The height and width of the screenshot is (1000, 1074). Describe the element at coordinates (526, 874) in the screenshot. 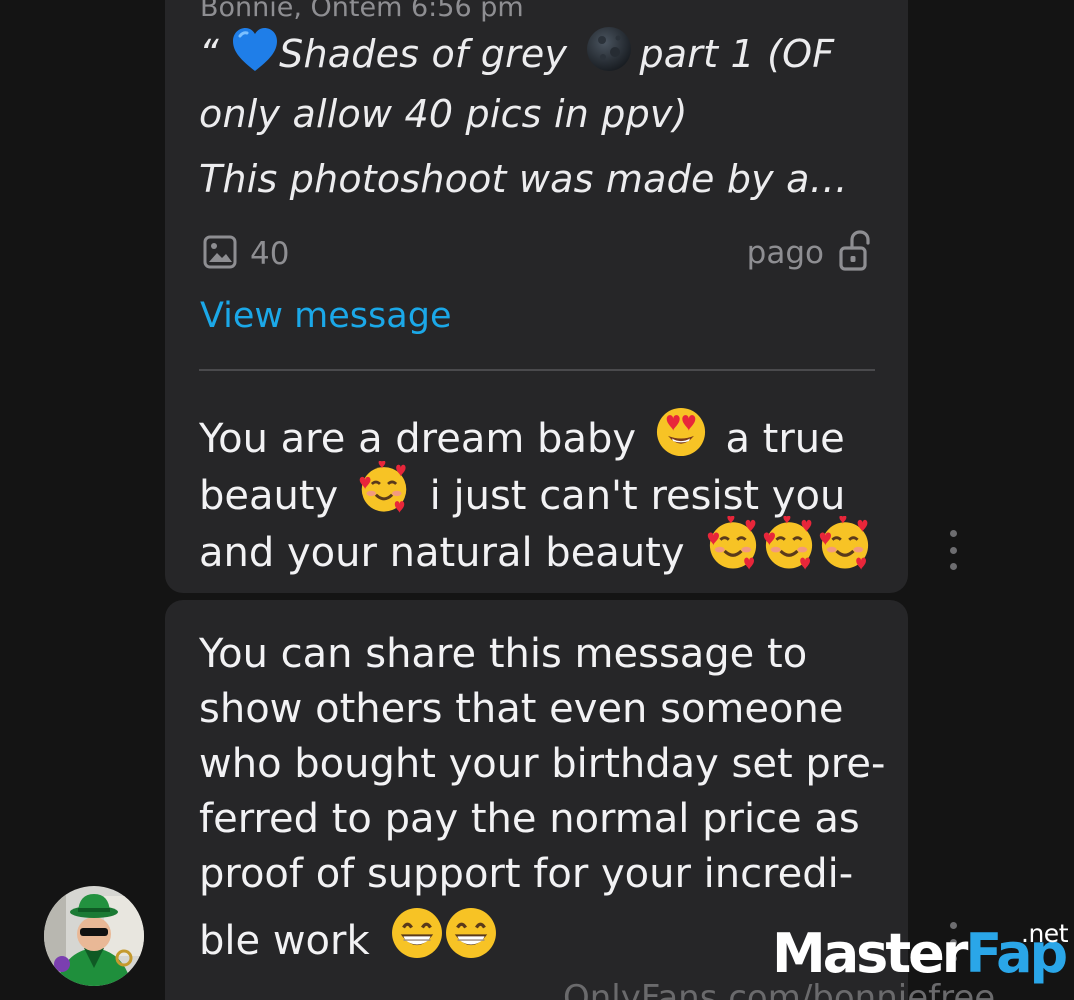

I see `message-2-line: proof of support for your incredi-` at that location.